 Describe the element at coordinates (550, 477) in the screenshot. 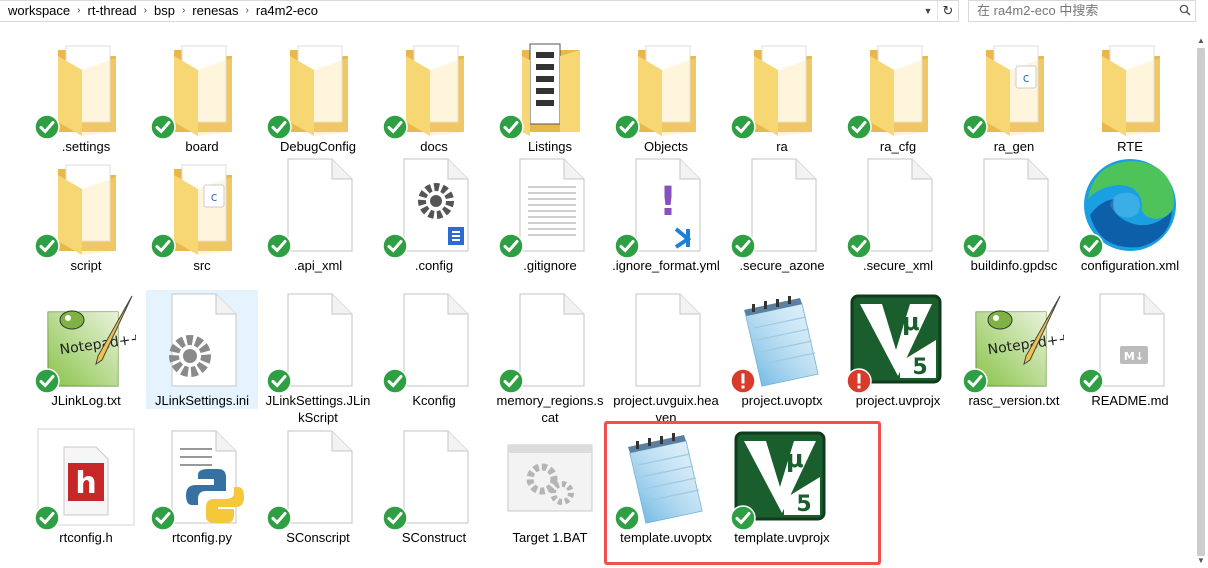

I see `batch-file-icon` at that location.